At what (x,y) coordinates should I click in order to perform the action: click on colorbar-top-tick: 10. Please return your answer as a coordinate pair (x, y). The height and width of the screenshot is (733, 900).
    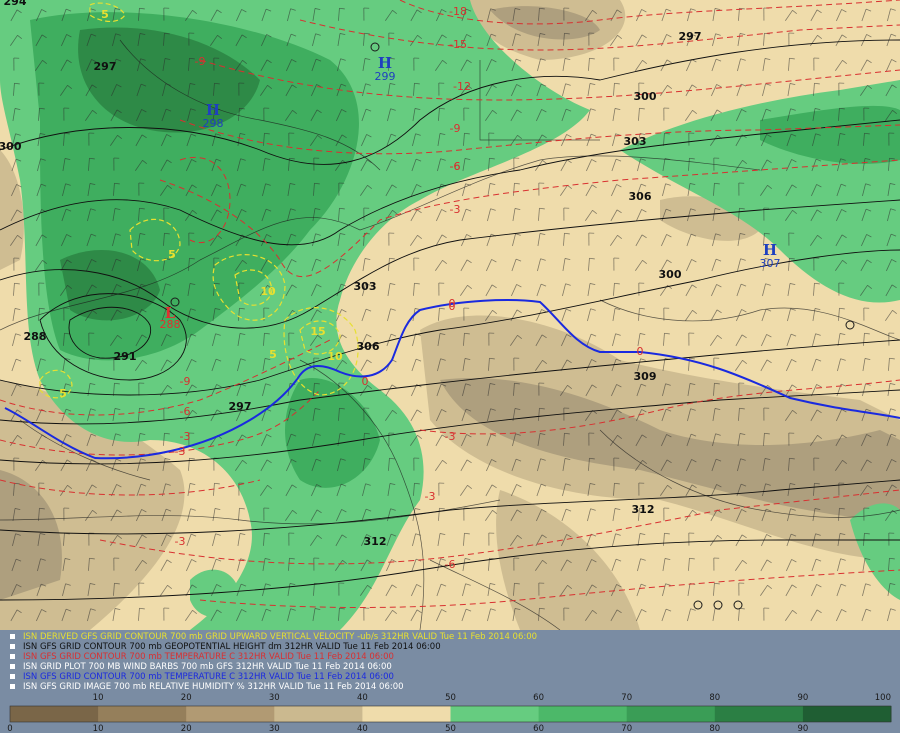
    Looking at the image, I should click on (98, 698).